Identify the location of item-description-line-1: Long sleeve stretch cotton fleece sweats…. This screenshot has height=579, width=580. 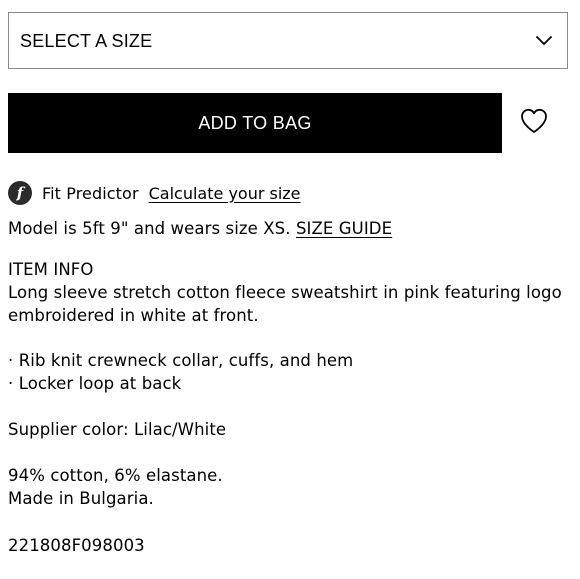
(285, 292).